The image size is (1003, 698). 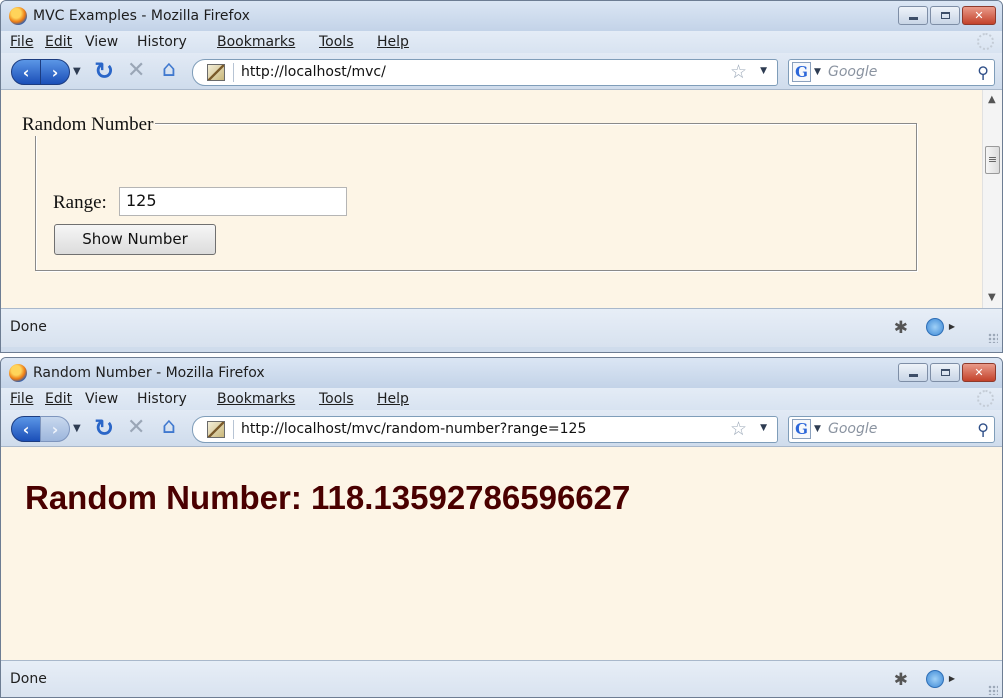 What do you see at coordinates (141, 16) in the screenshot?
I see `window-title: MVC Examples - Mozilla Firefox` at bounding box center [141, 16].